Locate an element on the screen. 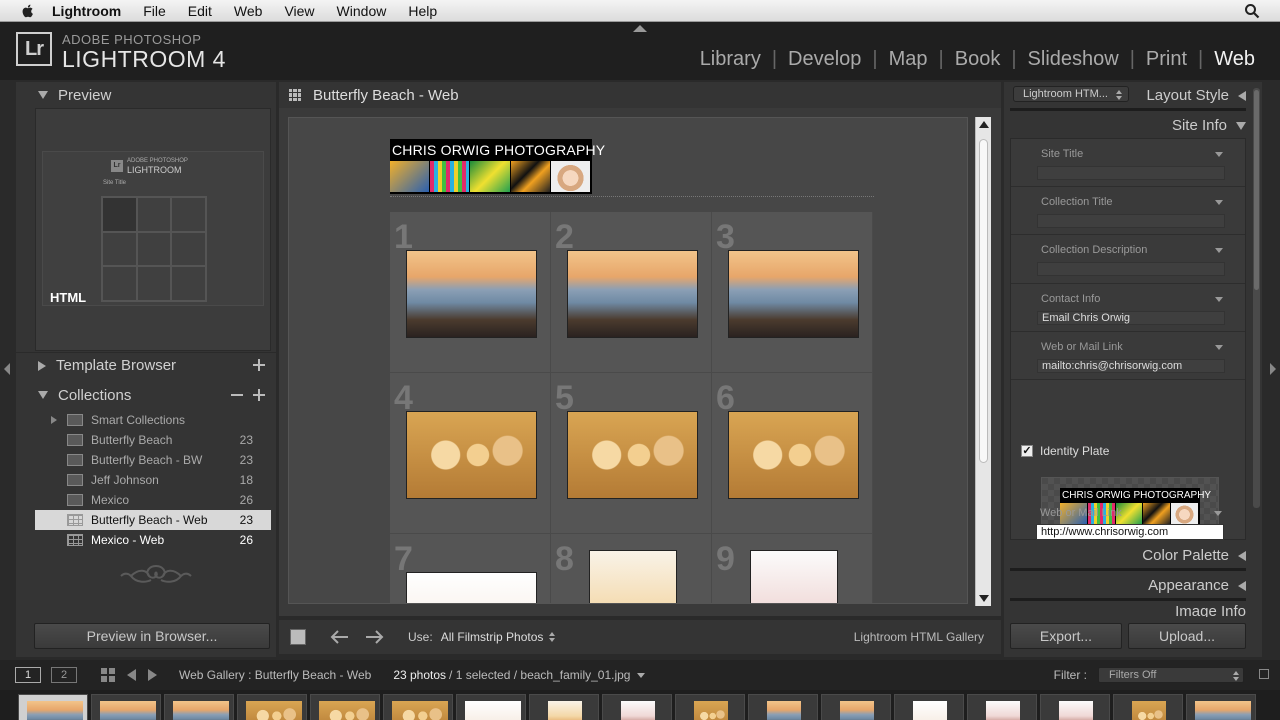 The height and width of the screenshot is (720, 1280). grid-view-icon is located at coordinates (108, 675).